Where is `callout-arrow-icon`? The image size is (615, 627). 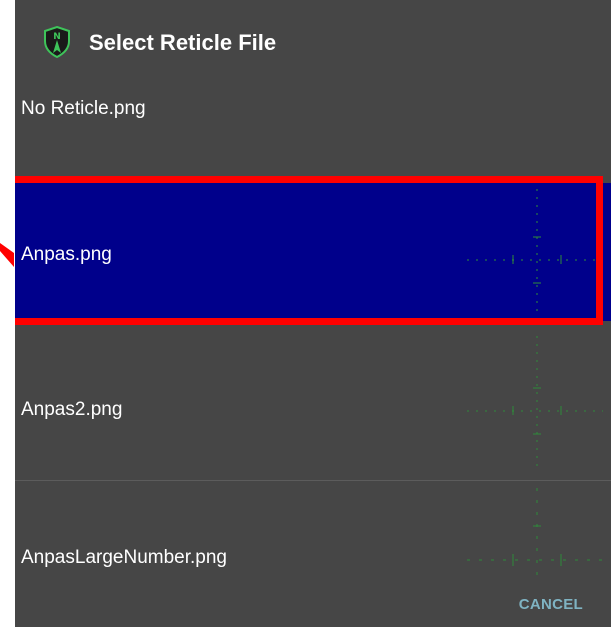 callout-arrow-icon is located at coordinates (7, 255).